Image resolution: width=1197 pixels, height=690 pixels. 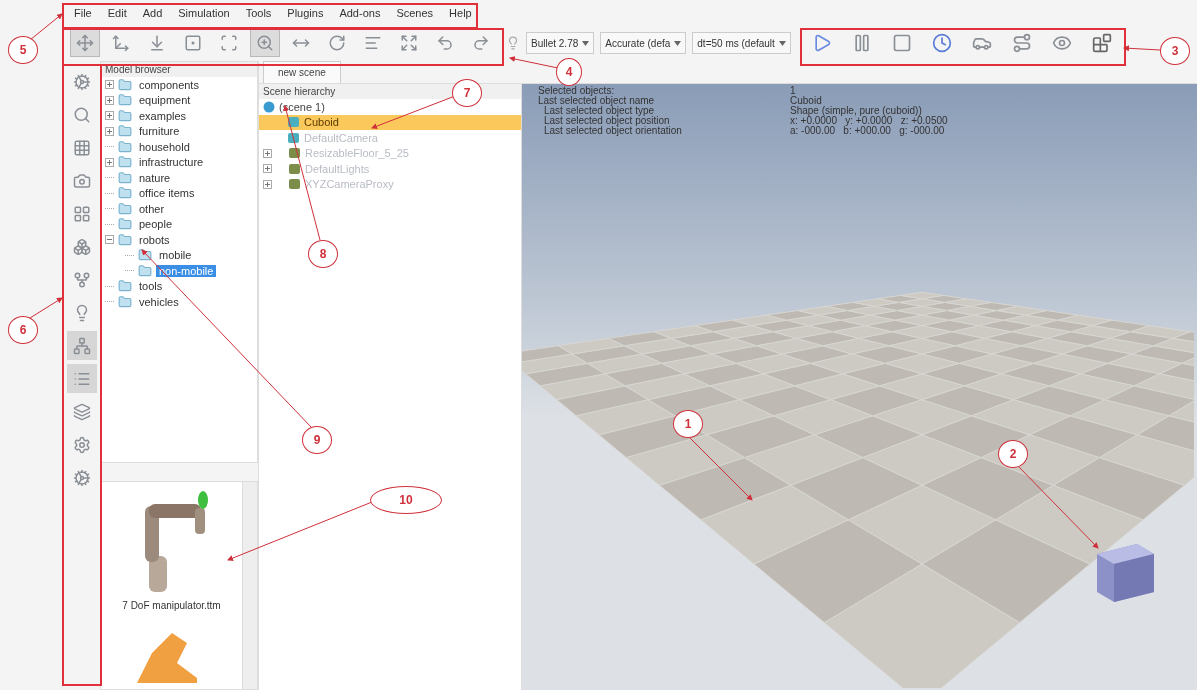 I want to click on tree-item: people, so click(x=156, y=224).